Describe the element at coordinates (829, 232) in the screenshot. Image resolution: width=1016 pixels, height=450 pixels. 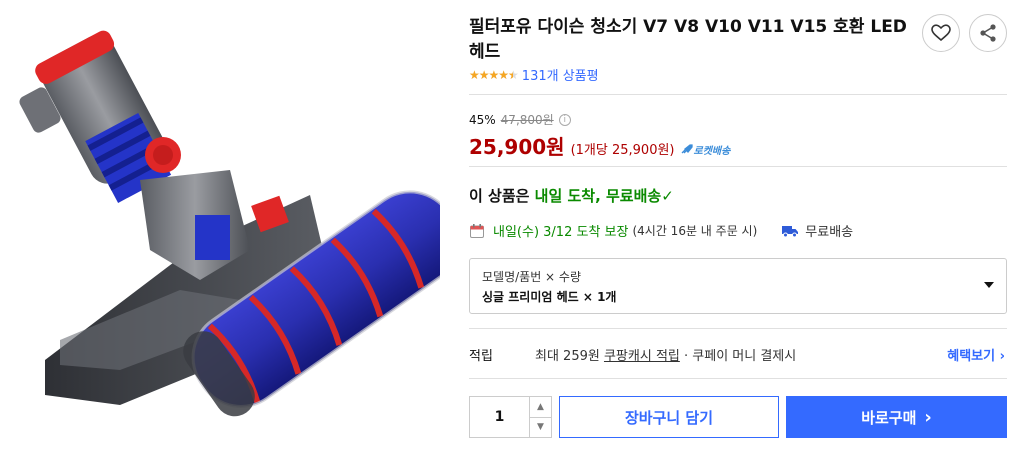
I see `free-shipping-label: 무료배송` at that location.